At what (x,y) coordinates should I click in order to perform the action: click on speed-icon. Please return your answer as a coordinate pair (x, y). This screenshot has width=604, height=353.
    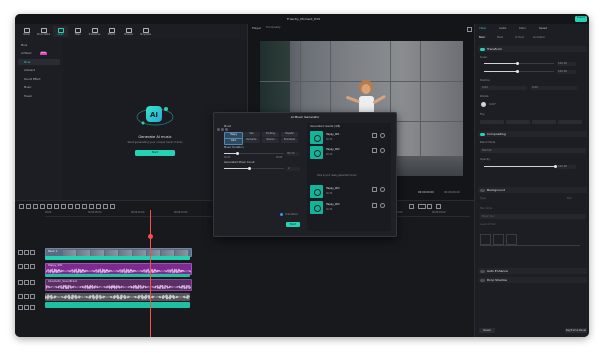
    Looking at the image, I should click on (63, 206).